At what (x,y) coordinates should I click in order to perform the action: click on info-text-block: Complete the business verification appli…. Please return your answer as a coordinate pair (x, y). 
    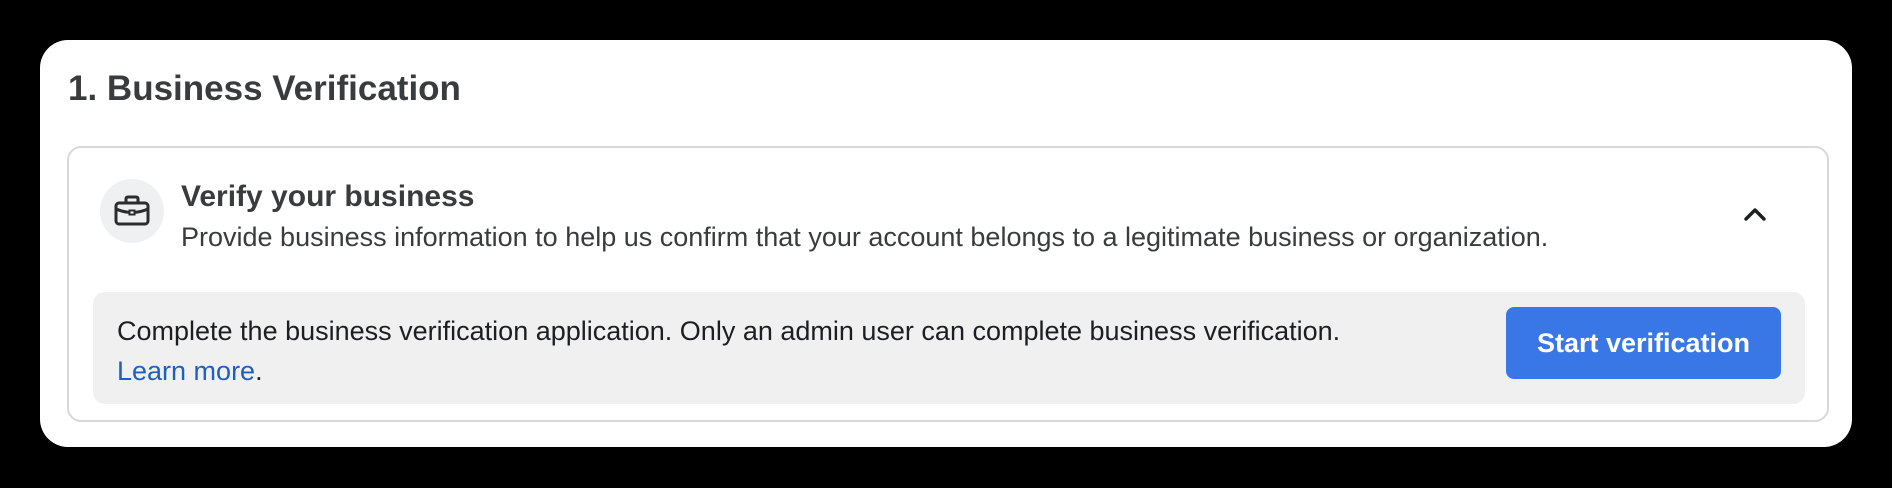
    Looking at the image, I should click on (782, 351).